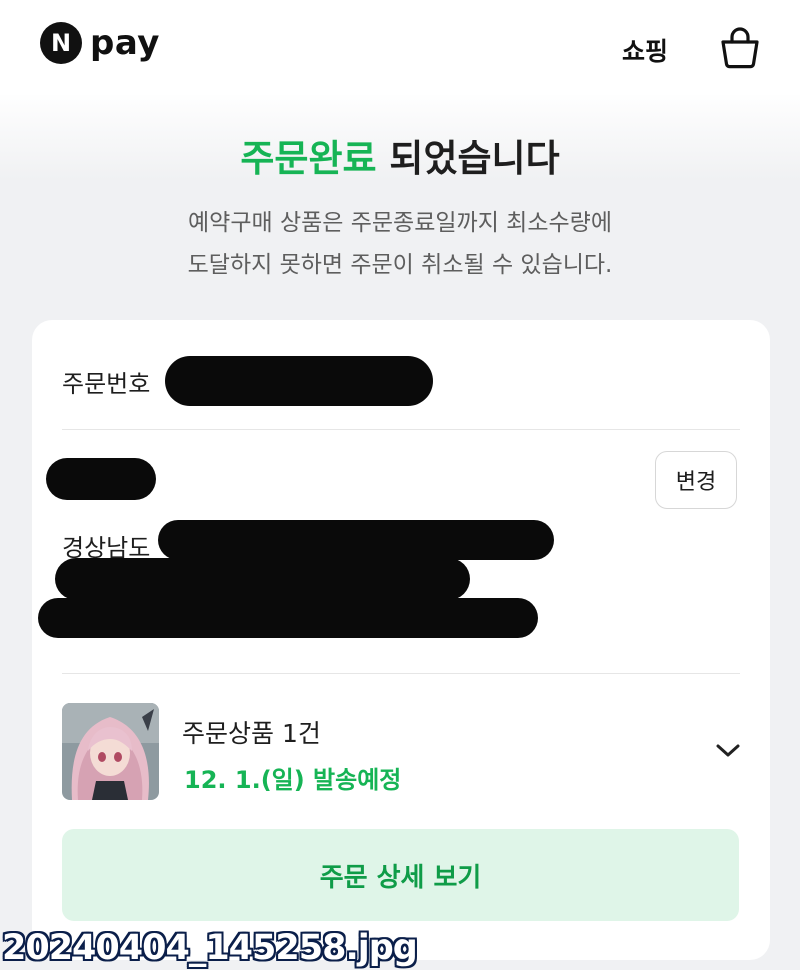 This screenshot has width=800, height=970. I want to click on logo-text: pay, so click(125, 43).